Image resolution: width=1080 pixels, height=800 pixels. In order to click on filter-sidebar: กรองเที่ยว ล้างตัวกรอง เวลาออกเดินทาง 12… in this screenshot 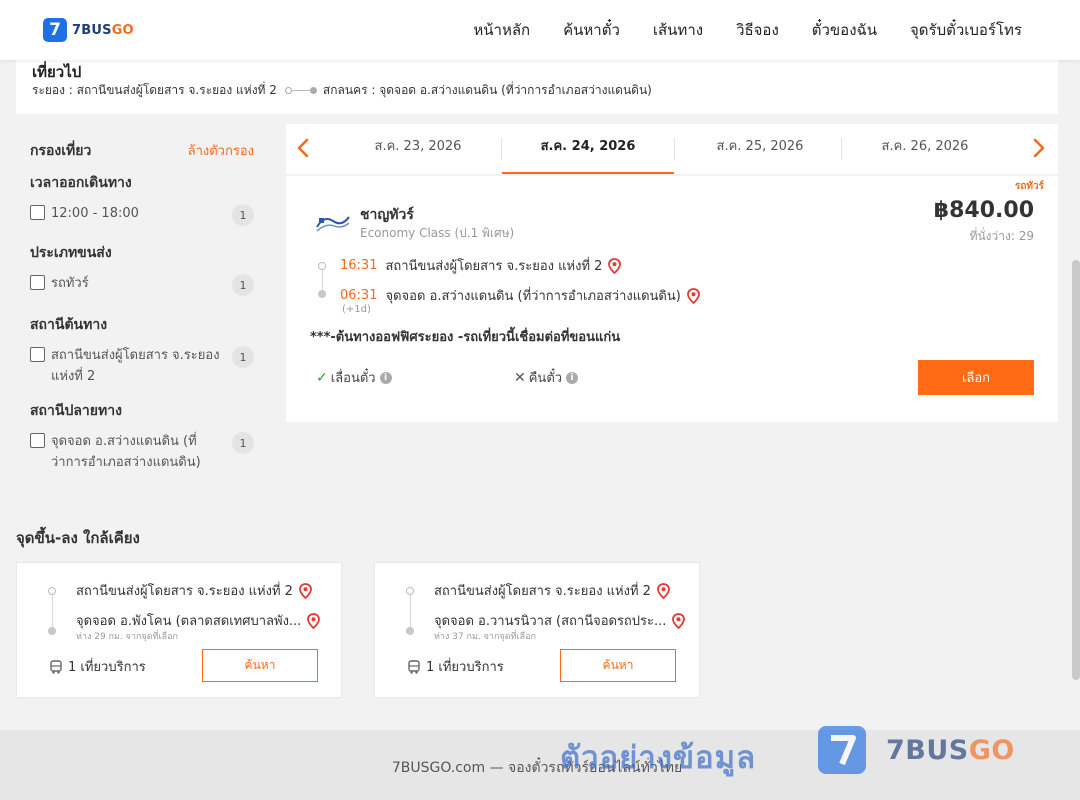, I will do `click(143, 302)`.